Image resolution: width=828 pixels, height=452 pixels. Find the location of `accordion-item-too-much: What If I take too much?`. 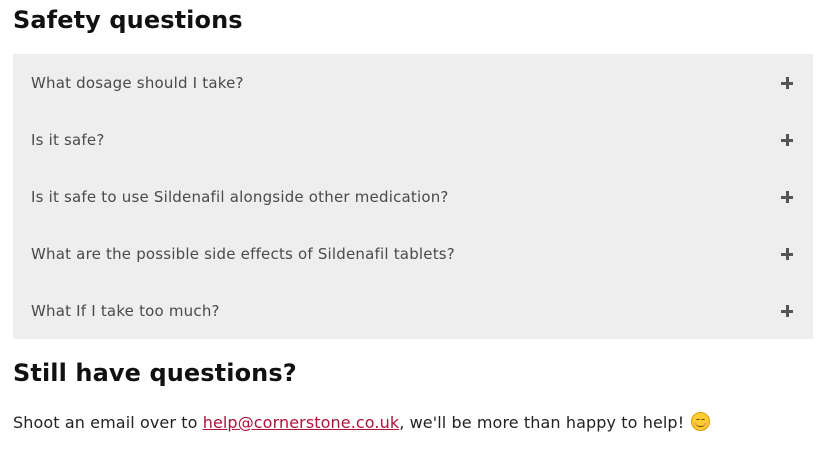

accordion-item-too-much: What If I take too much? is located at coordinates (413, 310).